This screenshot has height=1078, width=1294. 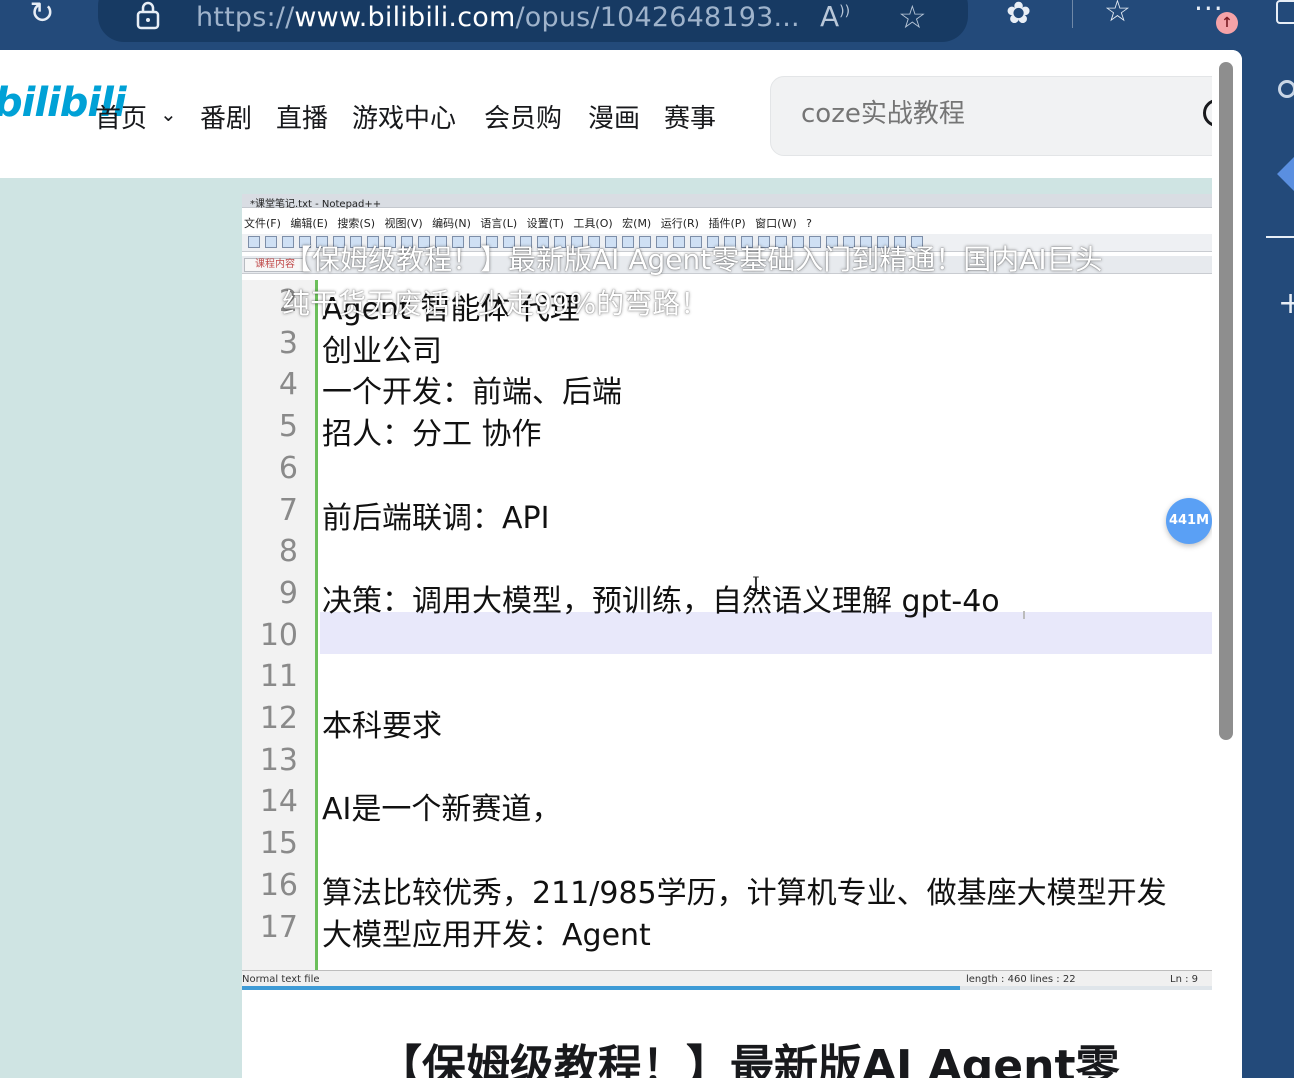 I want to click on status-length: length : 460 lines : 22, so click(x=1021, y=979).